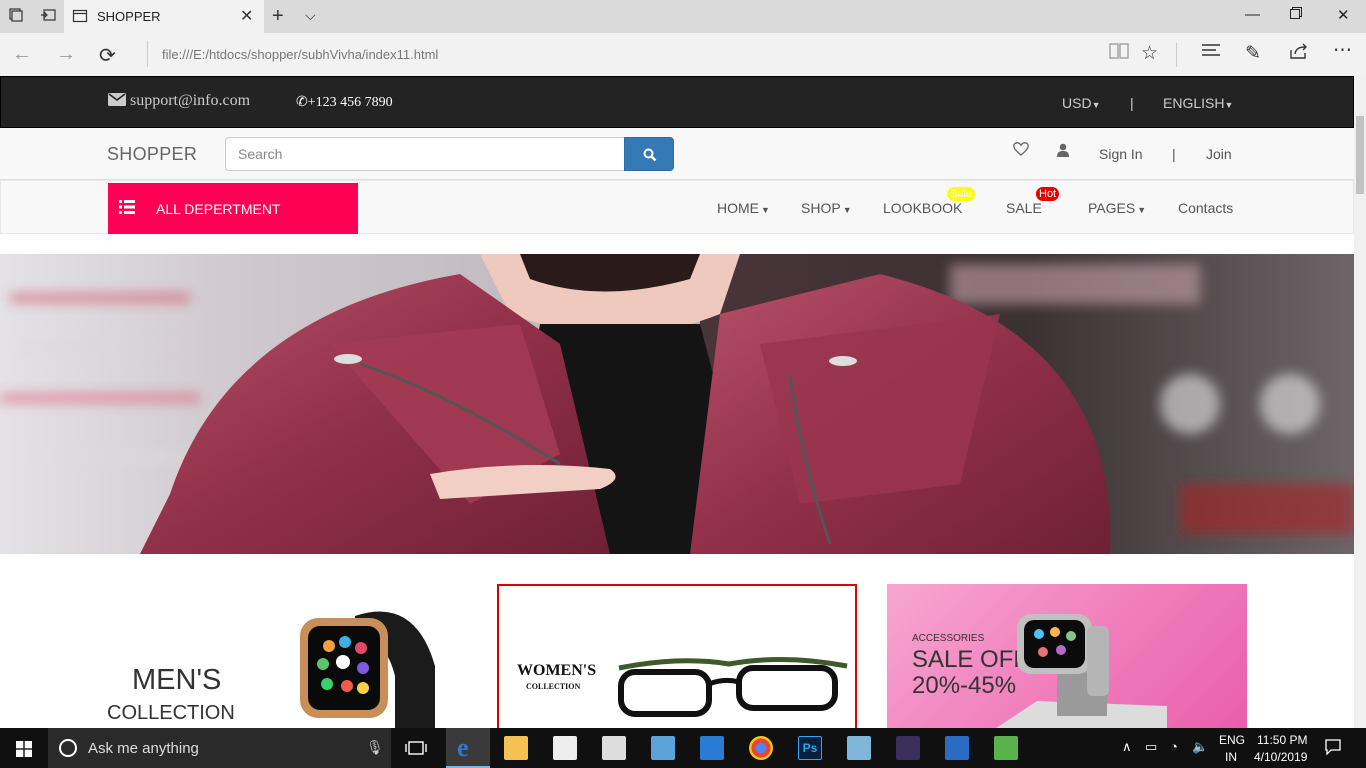  What do you see at coordinates (219, 748) in the screenshot?
I see `cortana-search-box: Ask me anything 🎙` at bounding box center [219, 748].